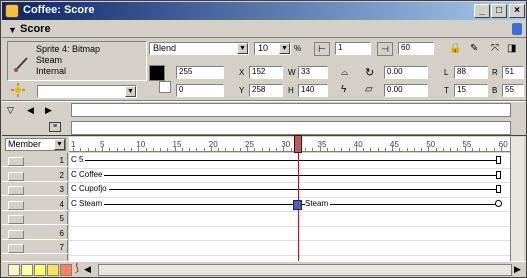 The height and width of the screenshot is (278, 527). I want to click on horizontal-scrollbar, so click(305, 270).